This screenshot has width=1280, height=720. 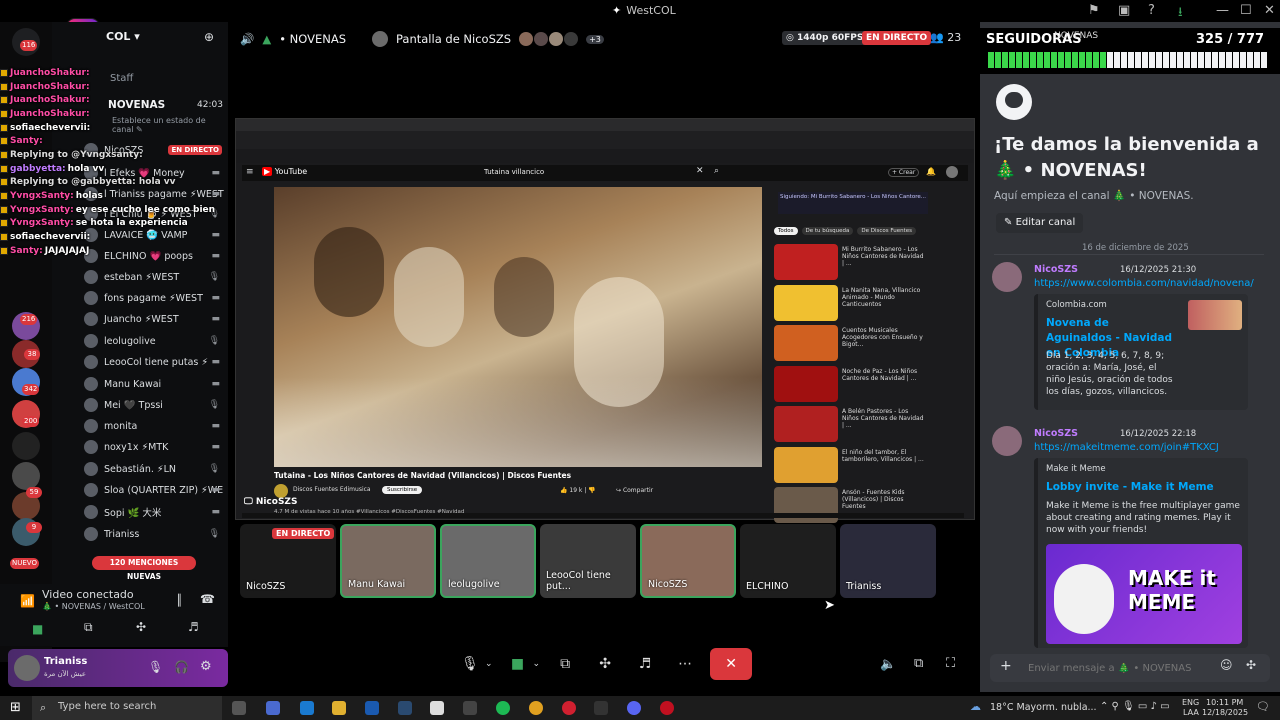 What do you see at coordinates (569, 708) in the screenshot?
I see `opera-icon` at bounding box center [569, 708].